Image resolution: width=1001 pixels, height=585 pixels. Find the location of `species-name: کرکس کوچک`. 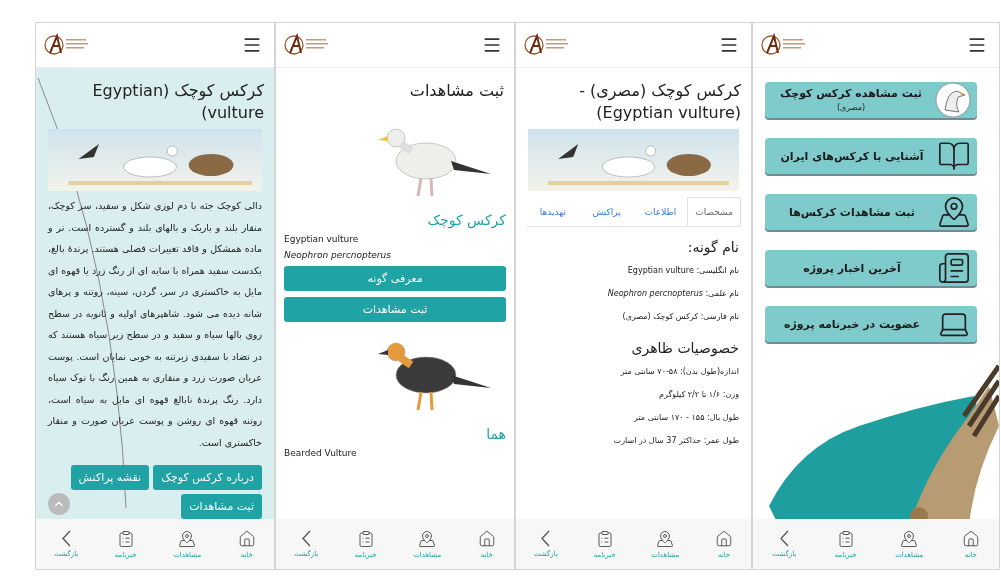

species-name: کرکس کوچک is located at coordinates (466, 219).